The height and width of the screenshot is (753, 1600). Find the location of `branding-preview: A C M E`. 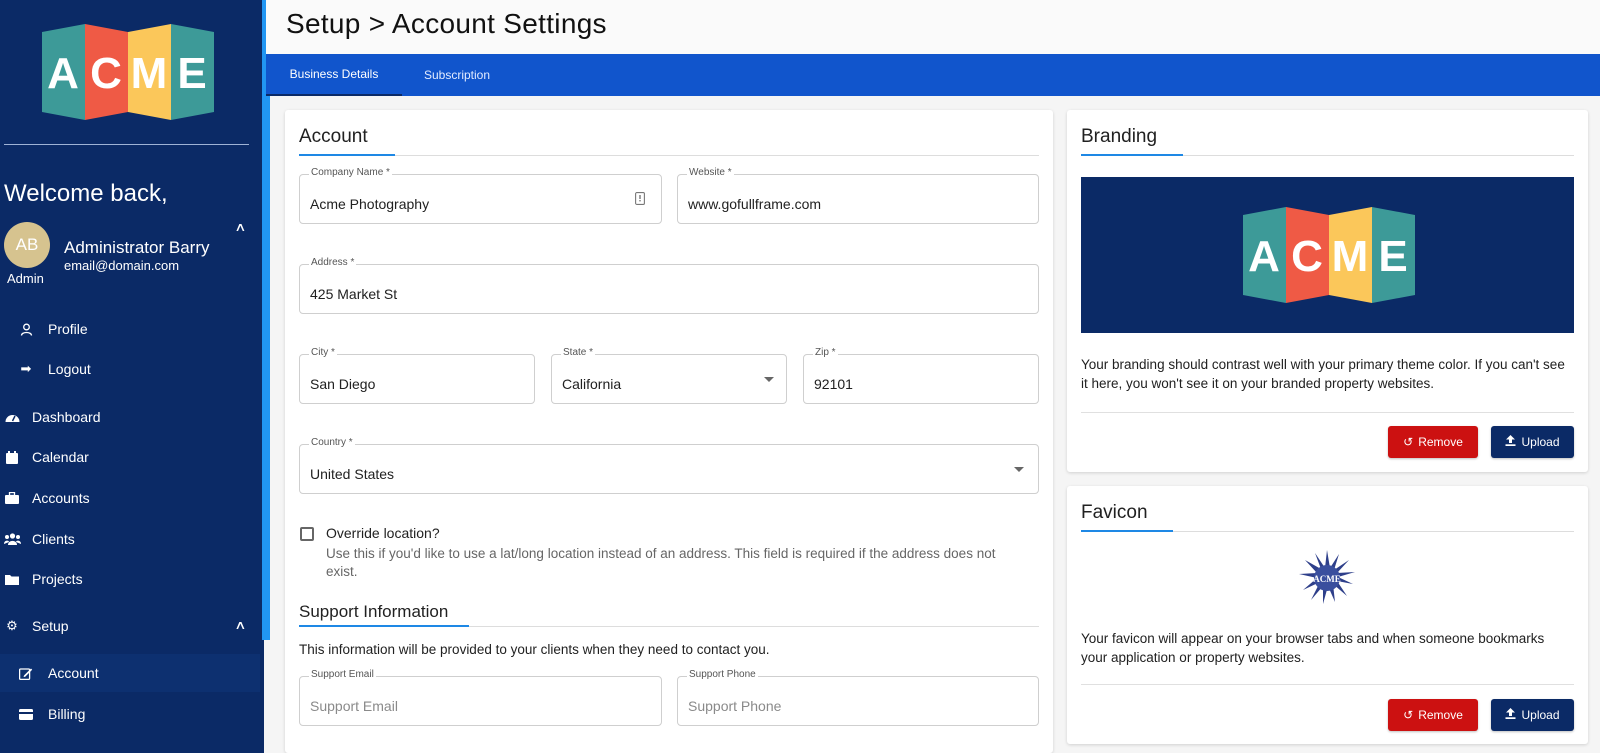

branding-preview: A C M E is located at coordinates (1327, 255).